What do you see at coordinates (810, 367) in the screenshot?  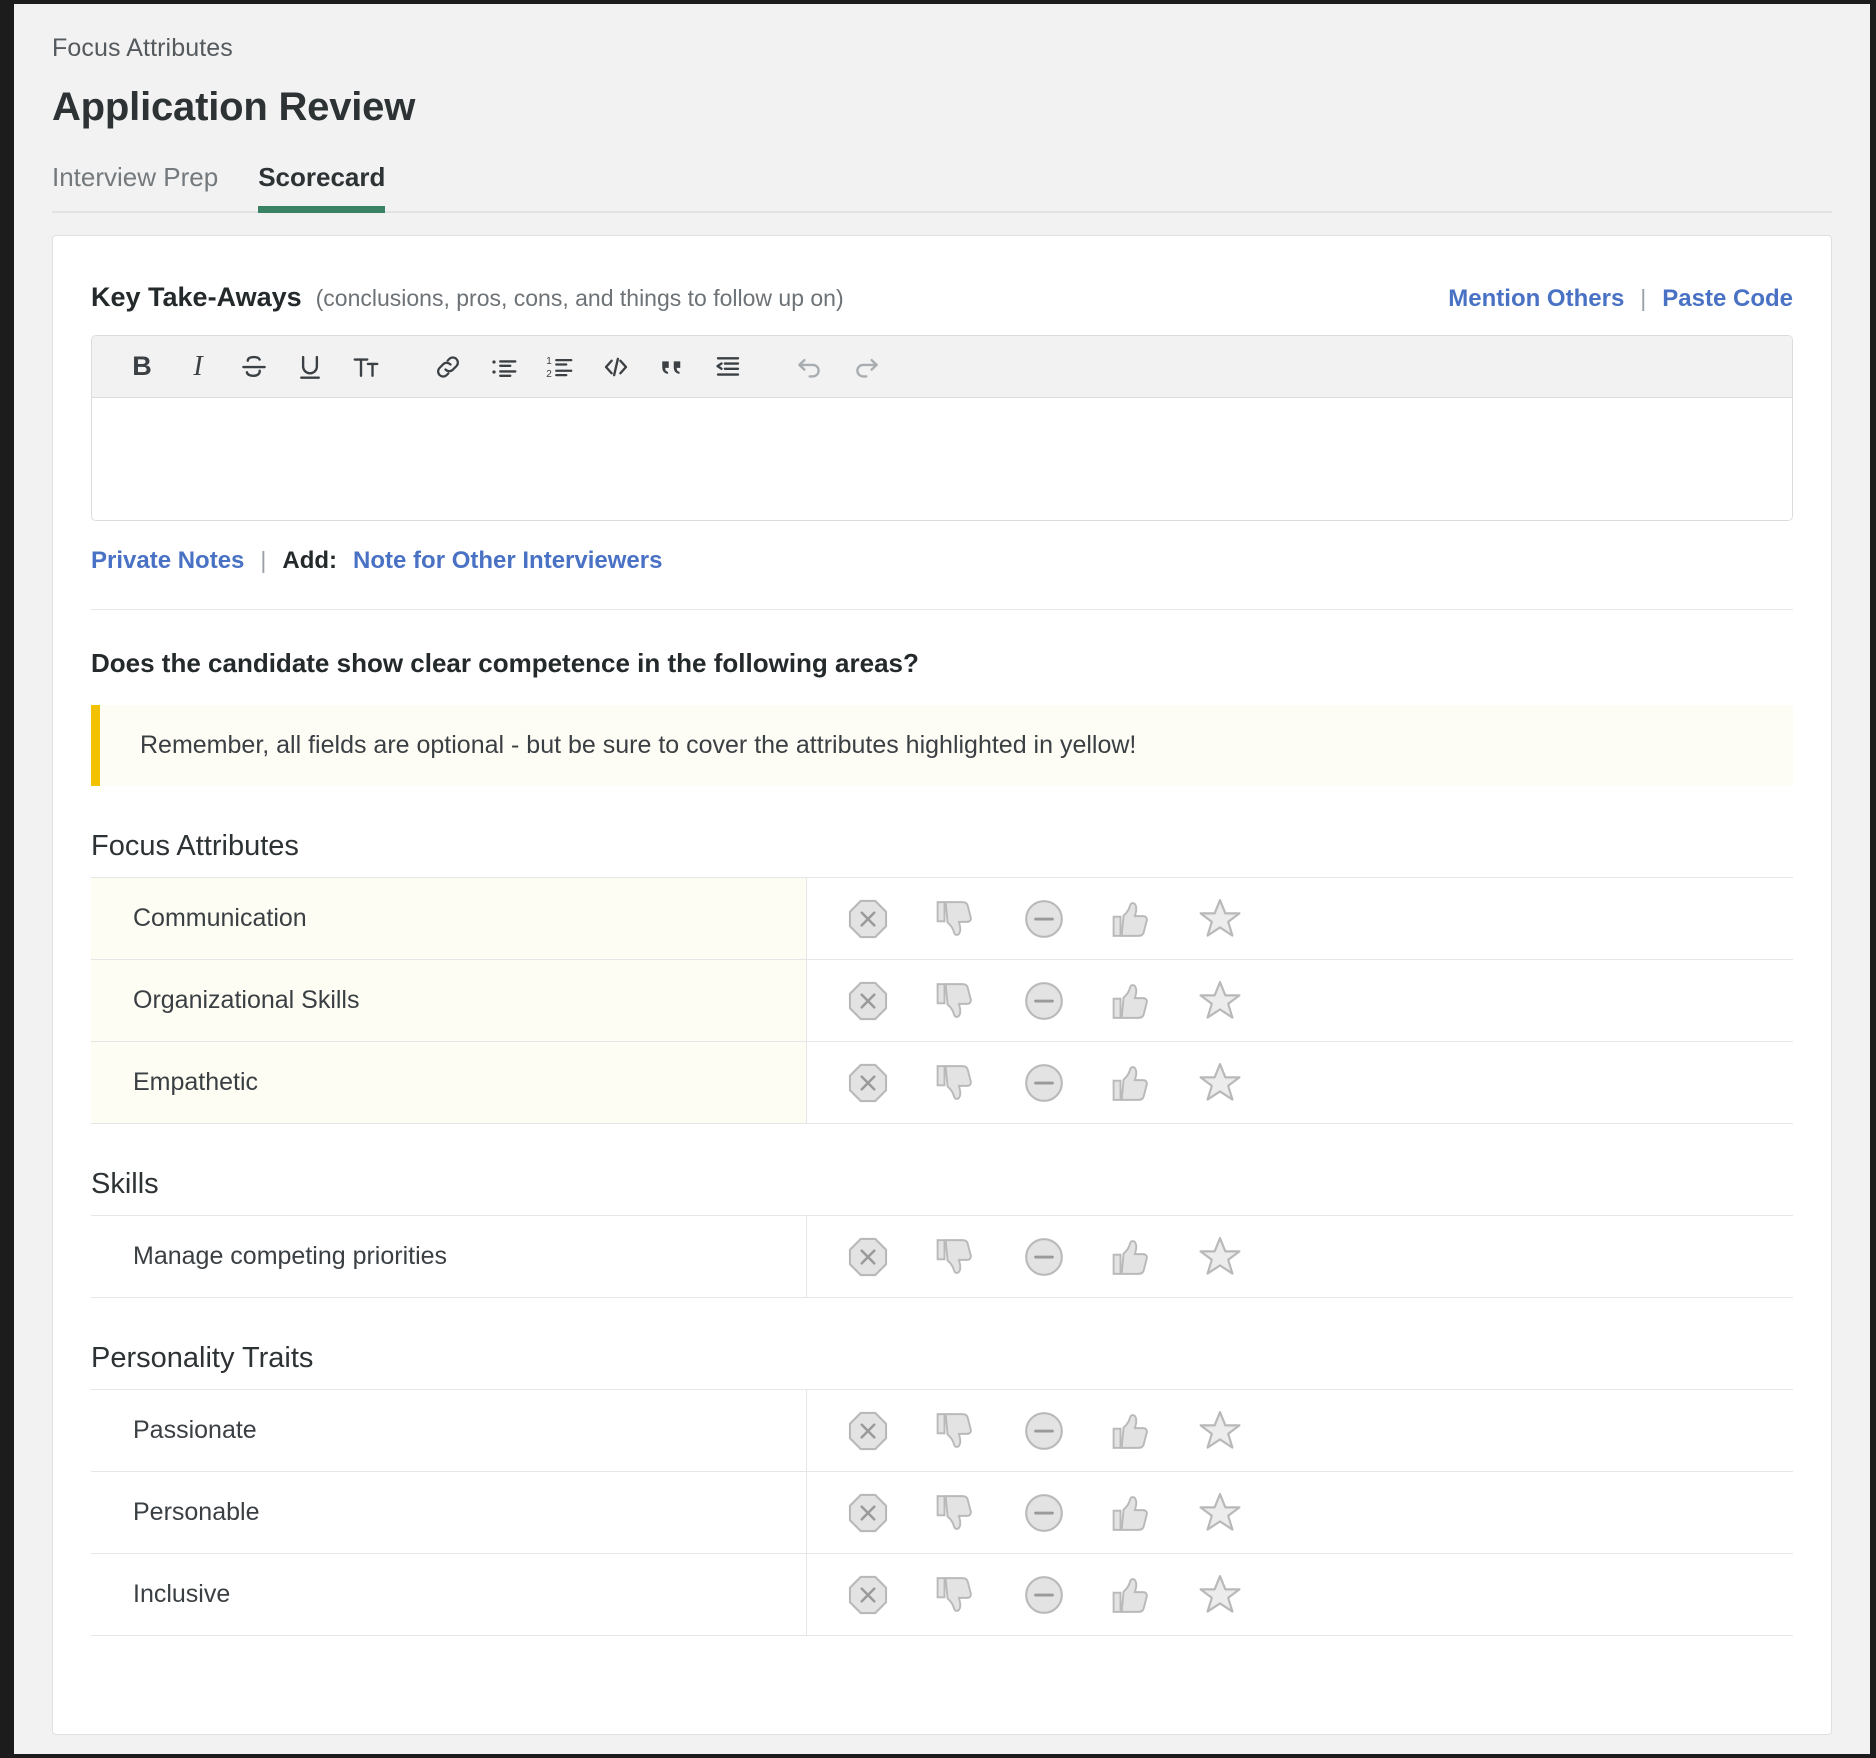 I see `undo-icon` at bounding box center [810, 367].